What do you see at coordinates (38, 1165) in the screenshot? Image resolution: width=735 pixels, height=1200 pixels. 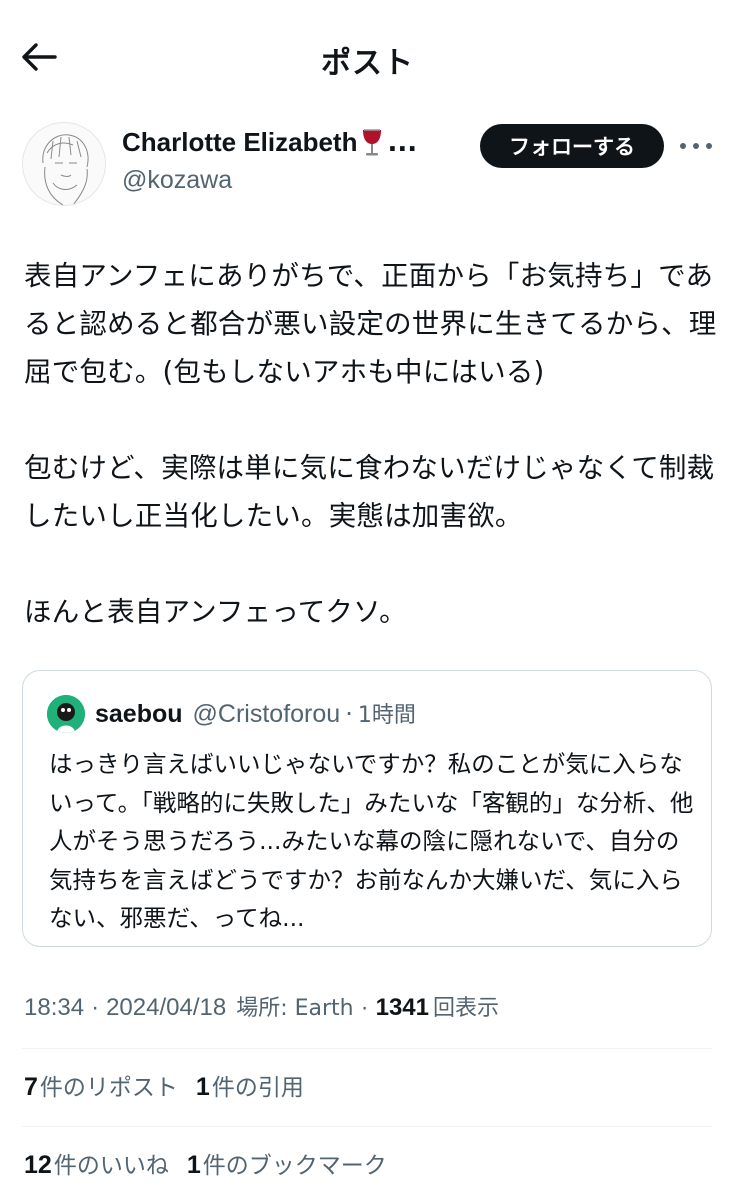 I see `likes-count: 12` at bounding box center [38, 1165].